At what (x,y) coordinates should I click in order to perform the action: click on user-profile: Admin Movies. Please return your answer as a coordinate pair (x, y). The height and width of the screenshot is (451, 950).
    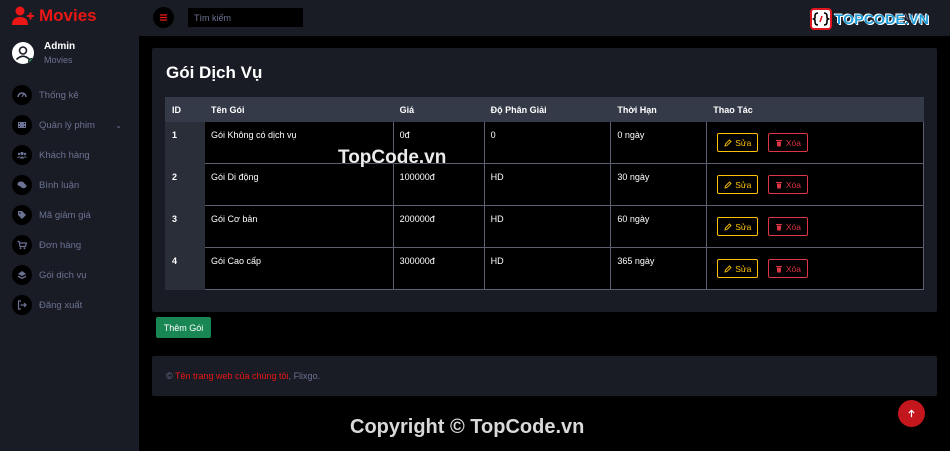
    Looking at the image, I should click on (43, 53).